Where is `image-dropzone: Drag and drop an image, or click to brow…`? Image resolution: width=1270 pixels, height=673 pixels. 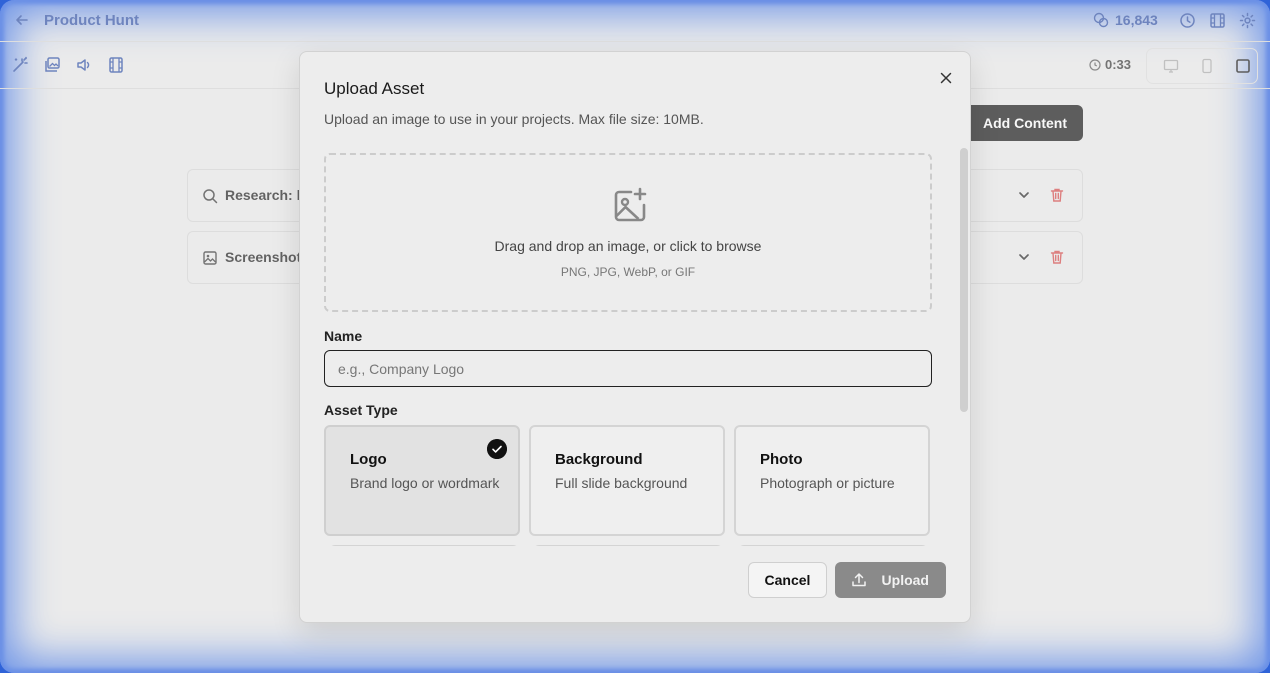
image-dropzone: Drag and drop an image, or click to brow… is located at coordinates (628, 232).